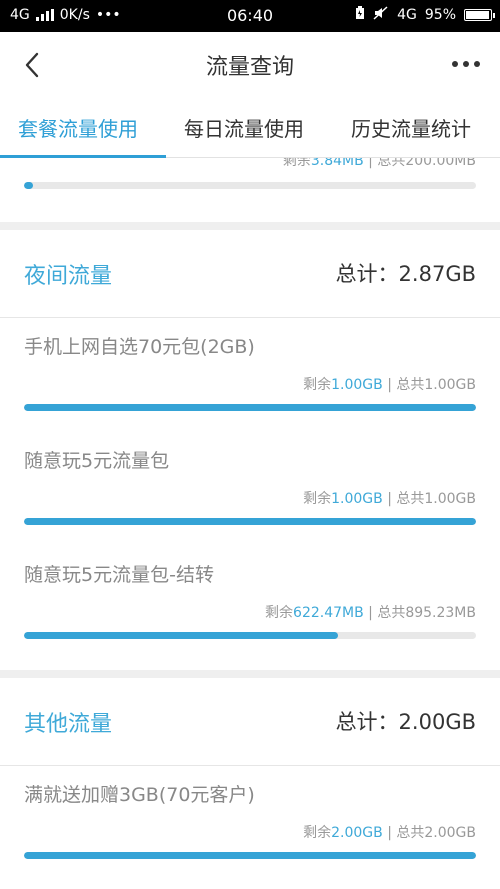 The width and height of the screenshot is (500, 889). Describe the element at coordinates (250, 489) in the screenshot. I see `list-item: 随意玩5元流量包 剩余1.00GB | 总共1.00GB` at that location.